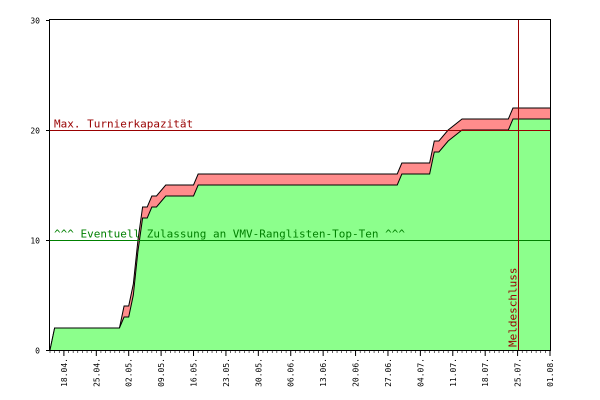  I want to click on x-tick-label-10: 27.06., so click(388, 372).